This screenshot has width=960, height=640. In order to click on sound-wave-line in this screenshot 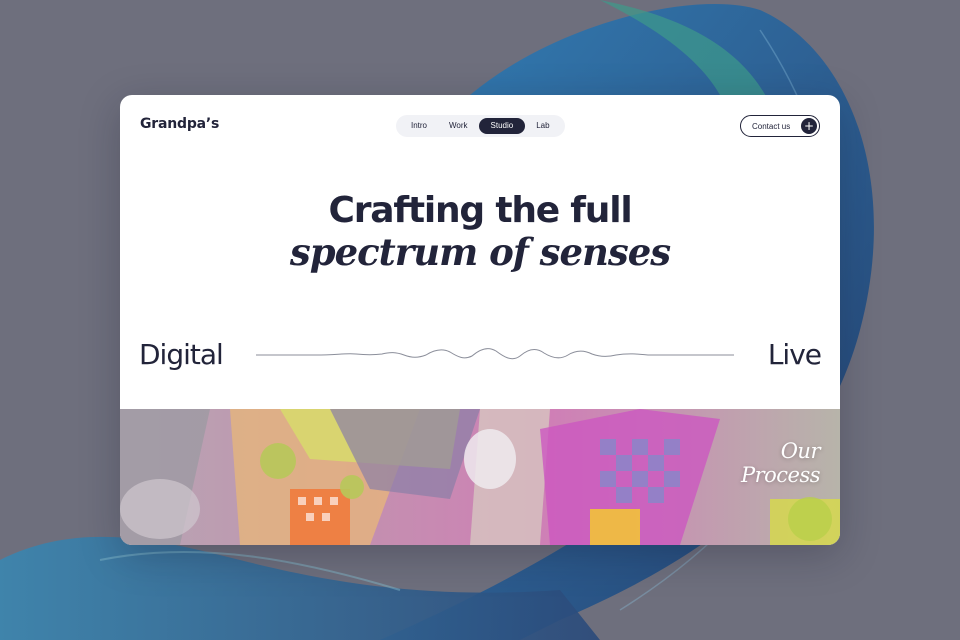, I will do `click(495, 355)`.